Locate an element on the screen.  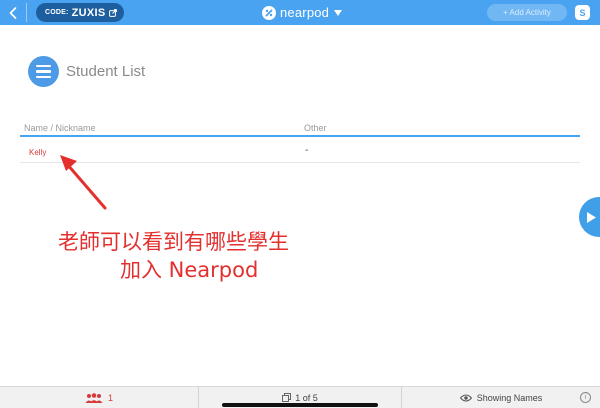
logo-text: nearpod is located at coordinates (305, 12).